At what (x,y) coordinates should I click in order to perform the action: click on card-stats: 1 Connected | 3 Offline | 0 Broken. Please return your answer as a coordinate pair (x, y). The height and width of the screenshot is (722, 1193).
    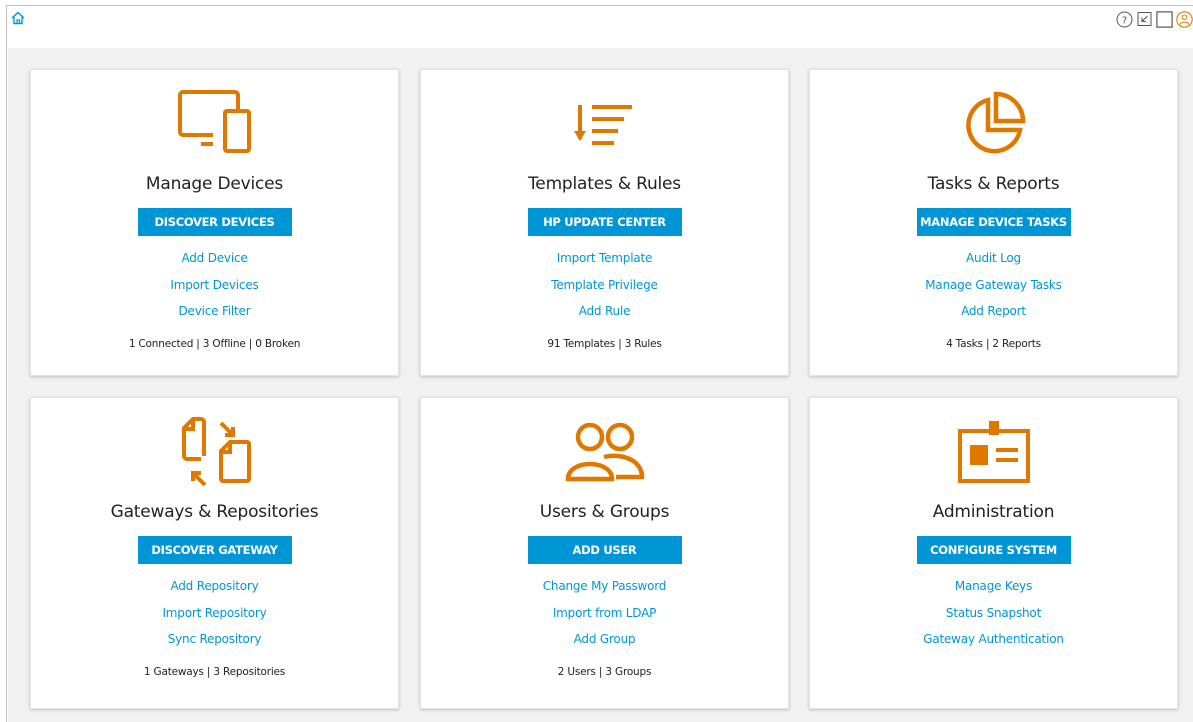
    Looking at the image, I should click on (214, 344).